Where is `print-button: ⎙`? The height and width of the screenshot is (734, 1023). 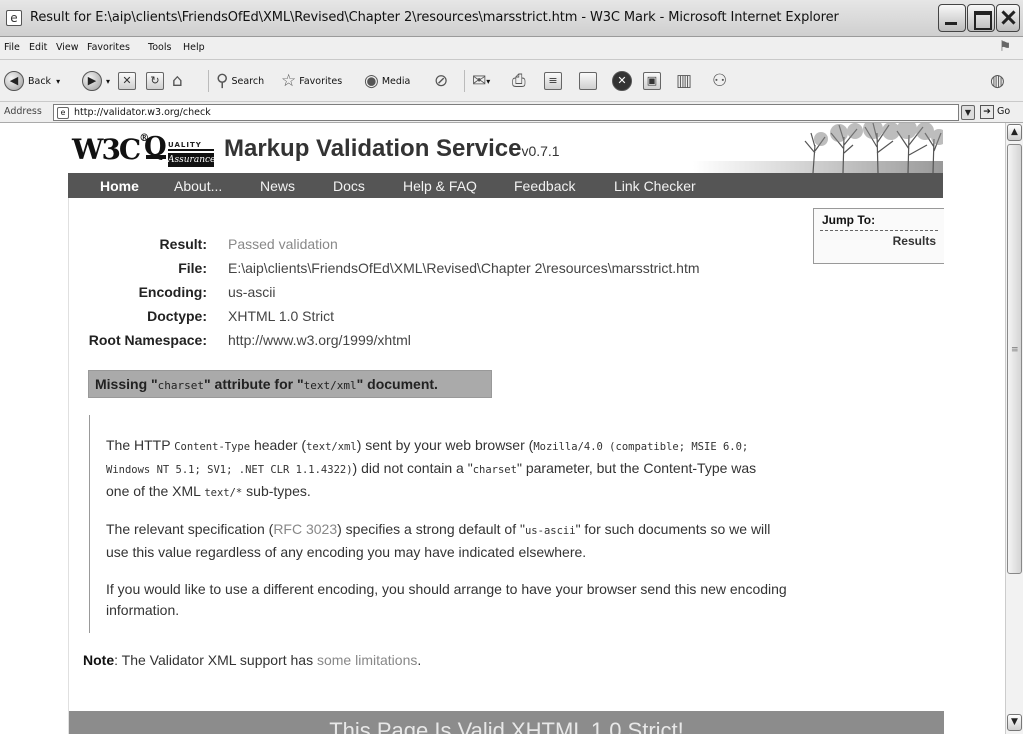 print-button: ⎙ is located at coordinates (519, 81).